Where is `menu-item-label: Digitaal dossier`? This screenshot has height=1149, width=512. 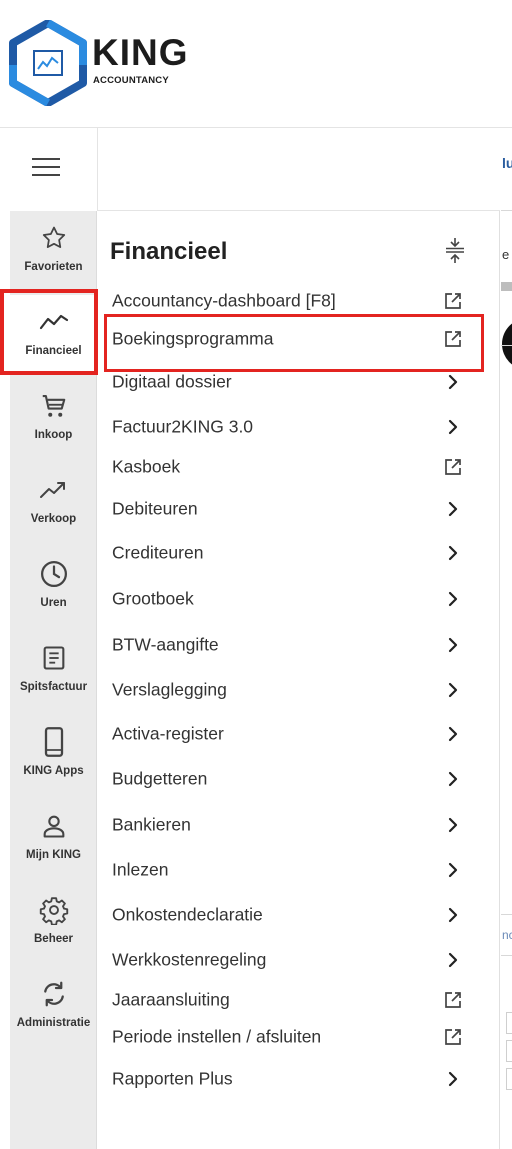
menu-item-label: Digitaal dossier is located at coordinates (172, 381).